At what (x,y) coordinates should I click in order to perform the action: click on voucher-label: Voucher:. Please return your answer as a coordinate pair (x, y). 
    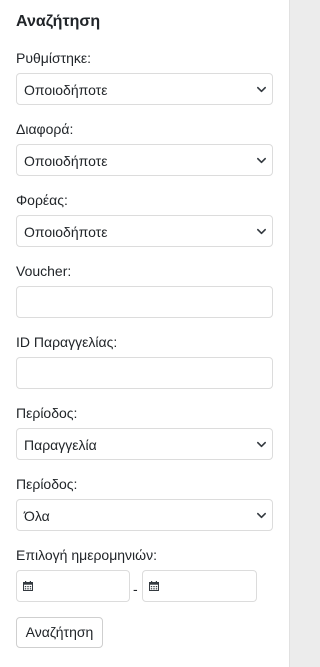
    Looking at the image, I should click on (44, 271).